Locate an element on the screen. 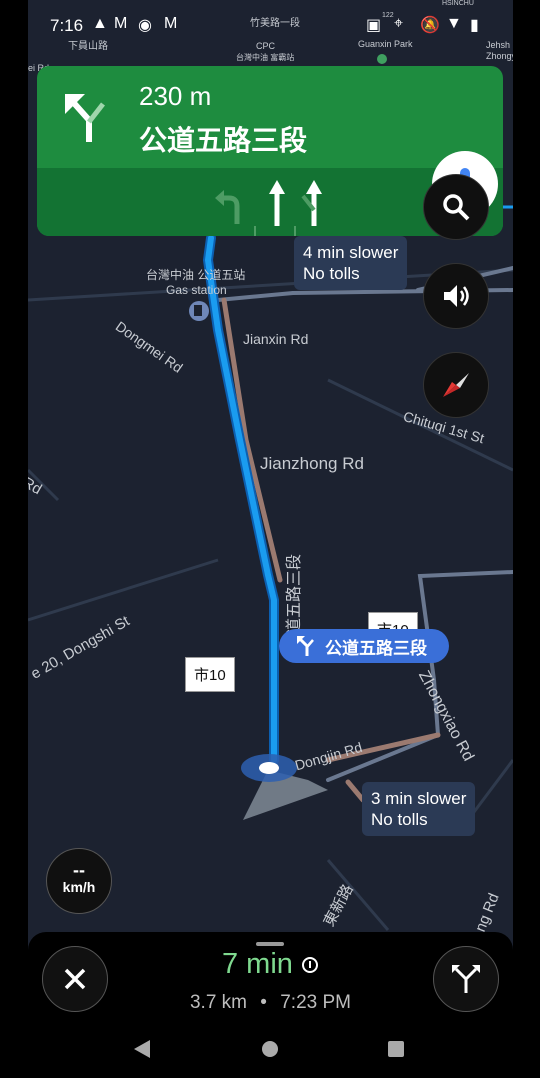 The width and height of the screenshot is (540, 1078). gas-station-name: 台灣中油 公道五站 is located at coordinates (196, 275).